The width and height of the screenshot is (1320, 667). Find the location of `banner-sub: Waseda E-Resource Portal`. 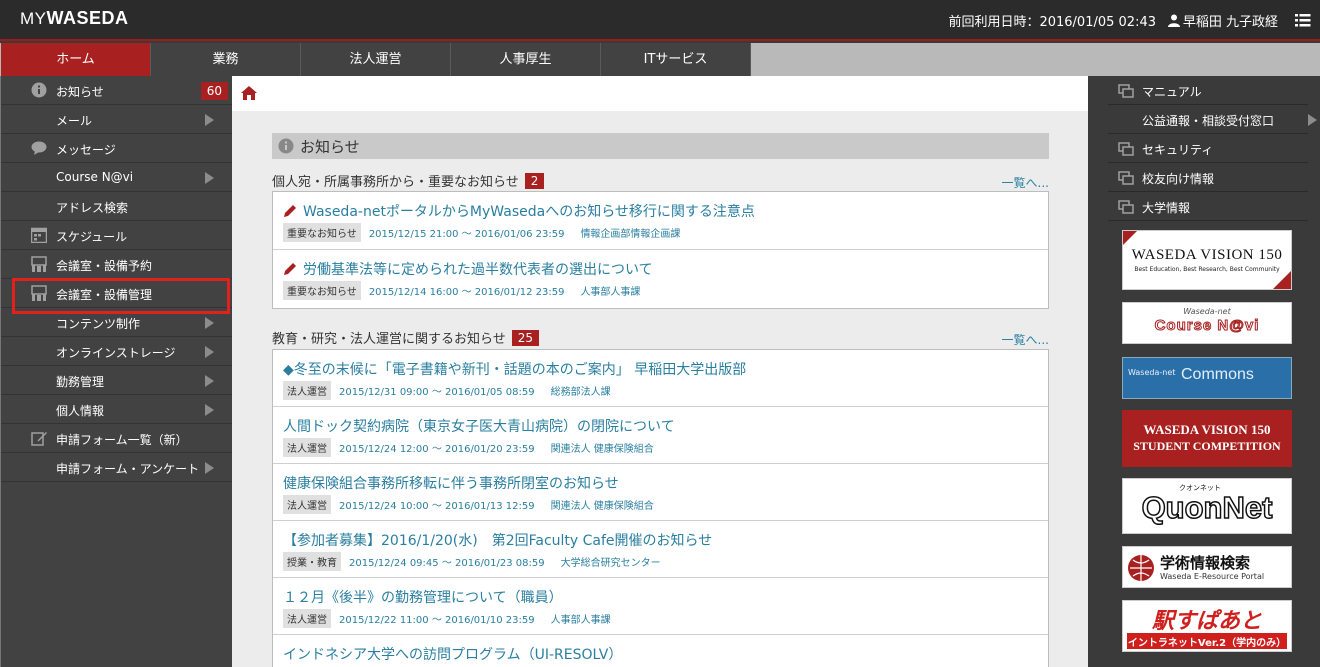

banner-sub: Waseda E-Resource Portal is located at coordinates (1212, 576).